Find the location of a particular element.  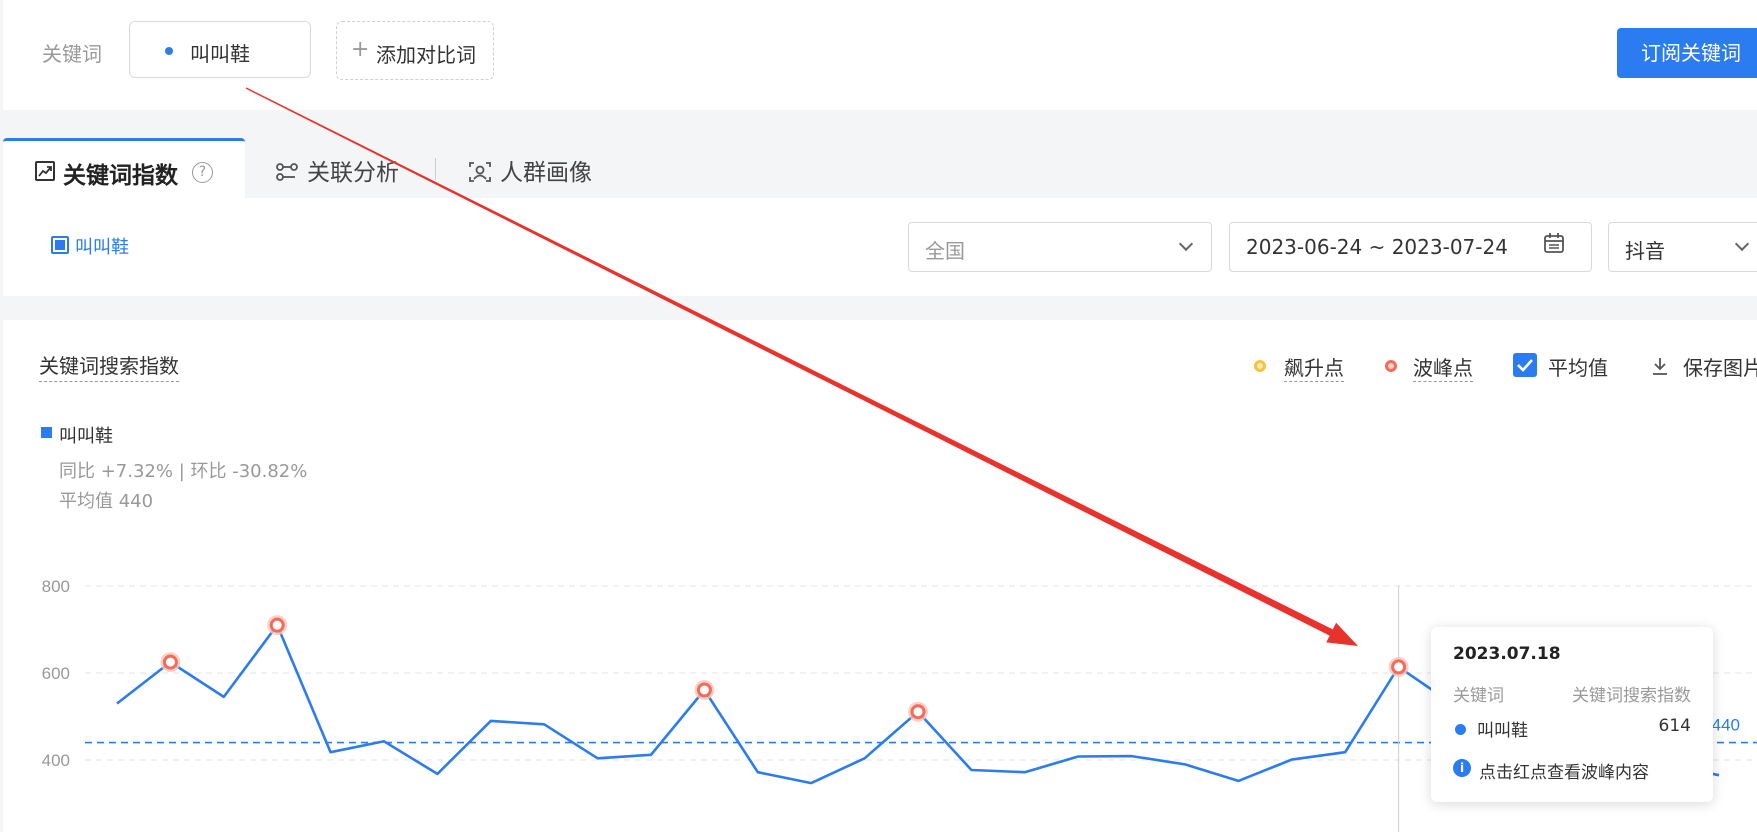

info-icon: i is located at coordinates (1462, 768).